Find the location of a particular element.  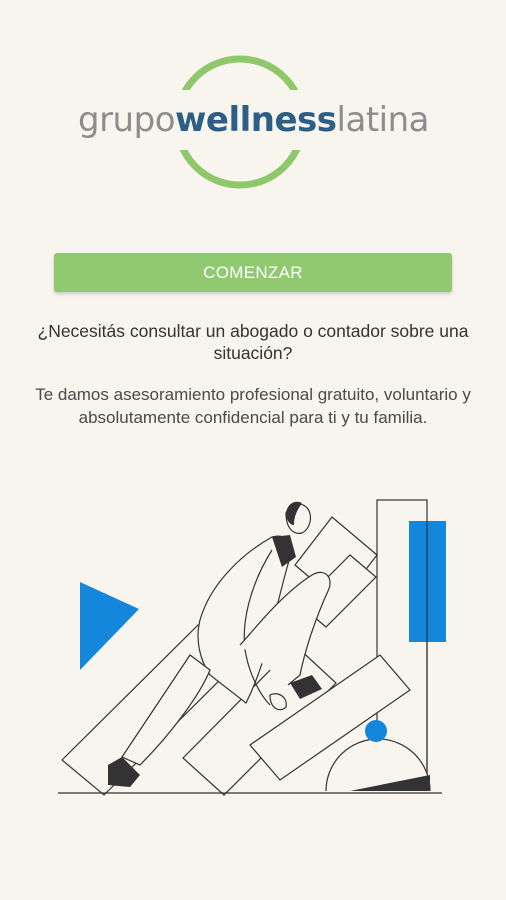

brand-logo: grupowellnesslatina is located at coordinates (250, 125).